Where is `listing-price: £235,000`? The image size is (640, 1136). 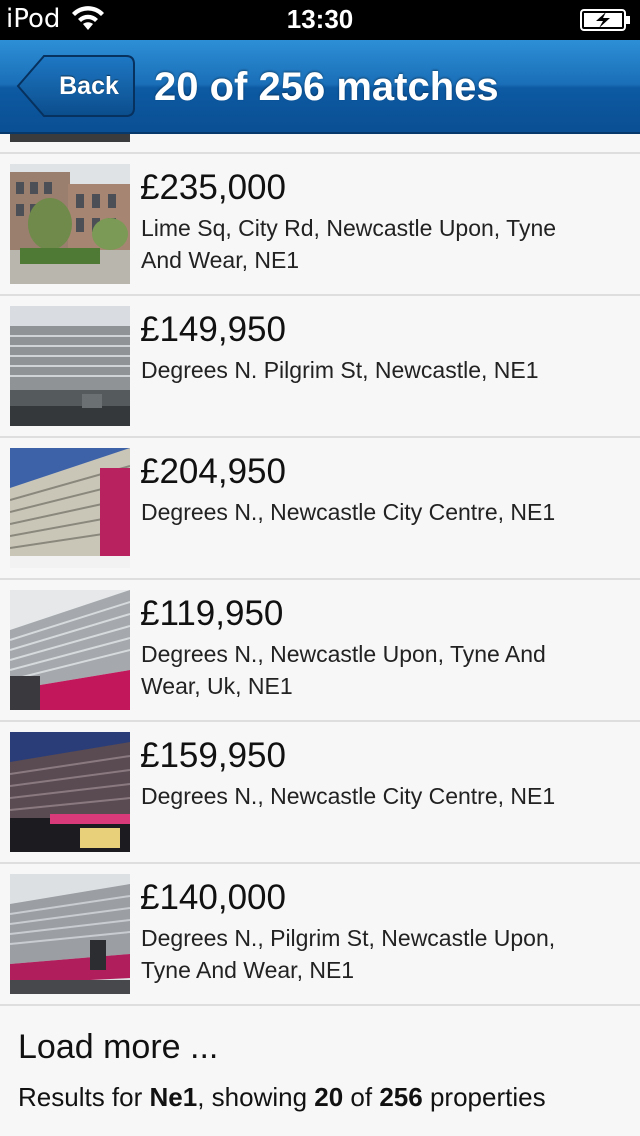
listing-price: £235,000 is located at coordinates (213, 187).